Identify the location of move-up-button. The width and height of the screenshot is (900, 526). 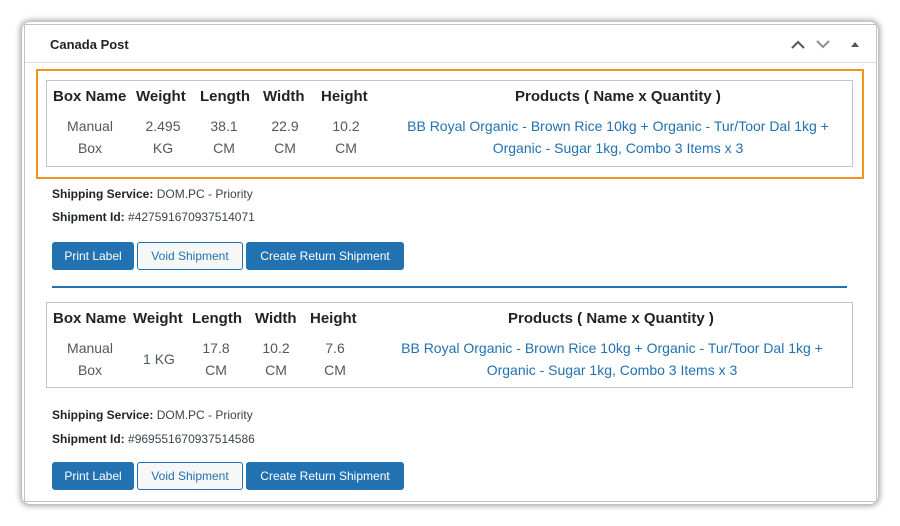
(798, 44).